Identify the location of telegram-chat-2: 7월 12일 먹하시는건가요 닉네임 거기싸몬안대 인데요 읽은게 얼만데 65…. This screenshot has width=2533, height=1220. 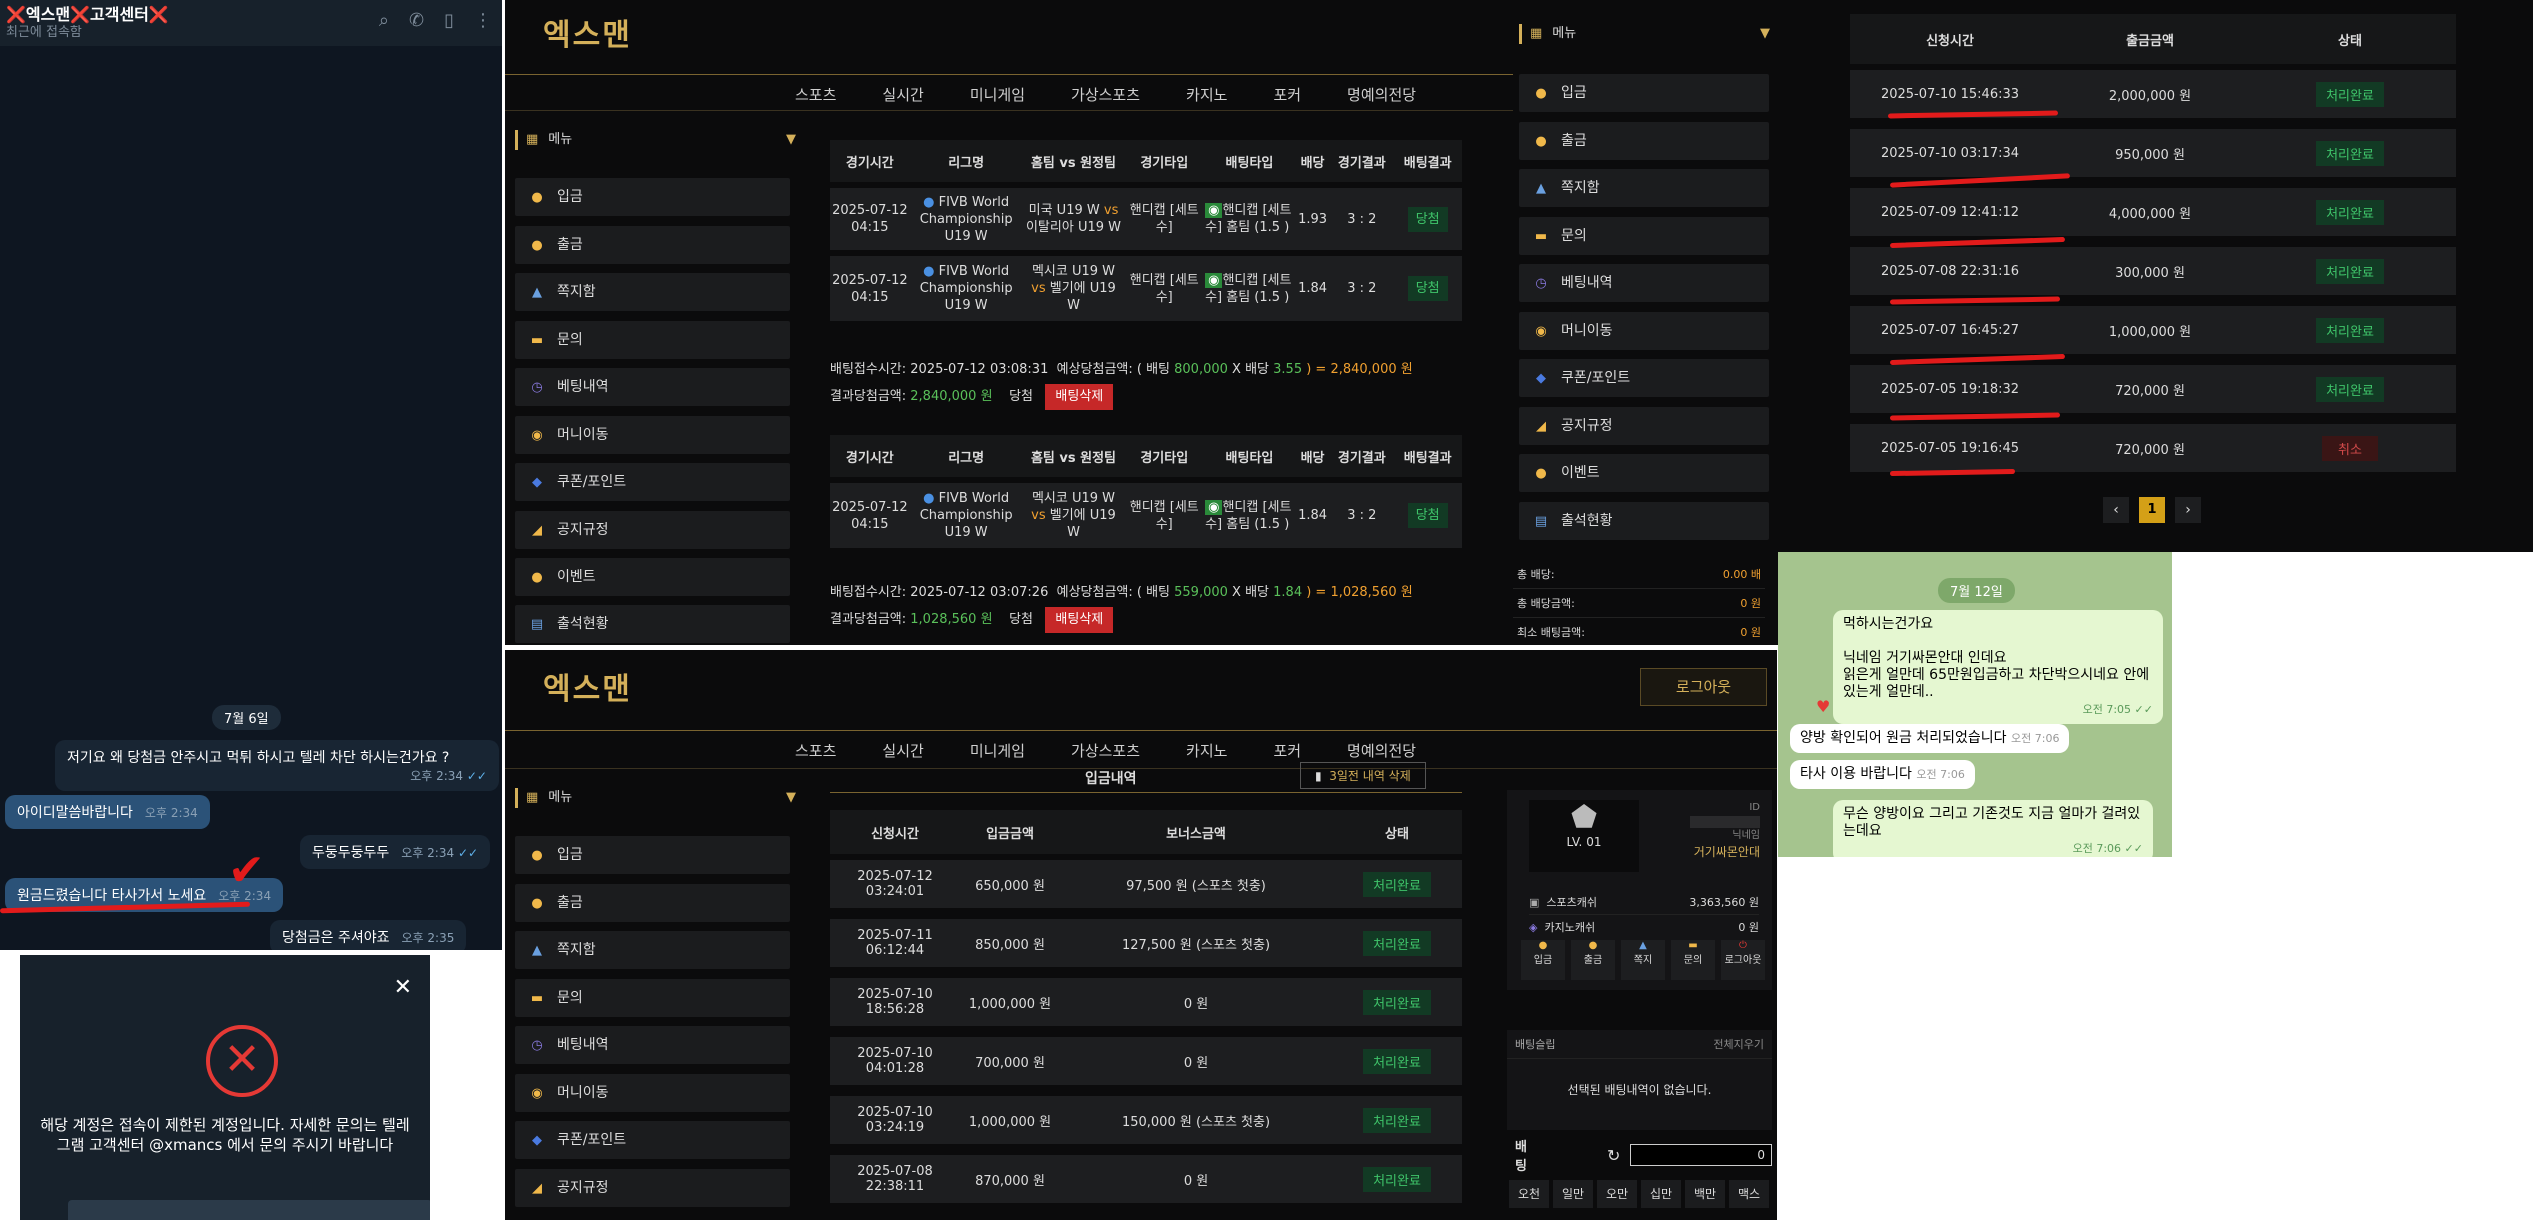
(1975, 704).